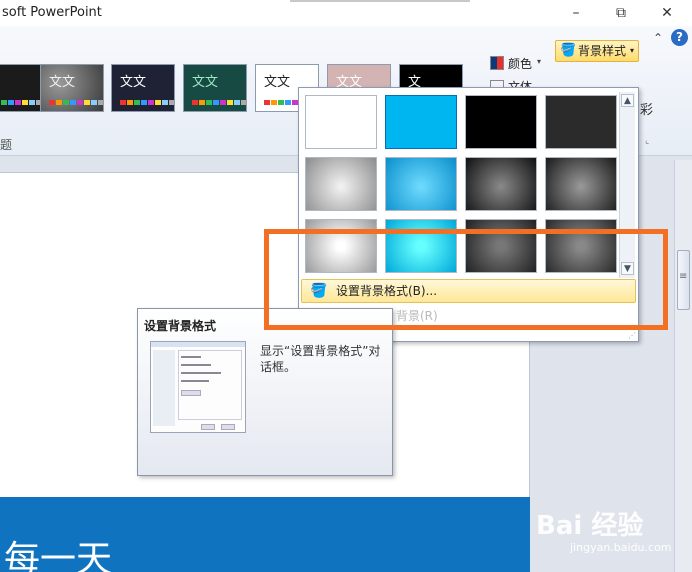 This screenshot has height=572, width=692. I want to click on title-bar: soft PowerPoint – ⧉ ✕, so click(346, 13).